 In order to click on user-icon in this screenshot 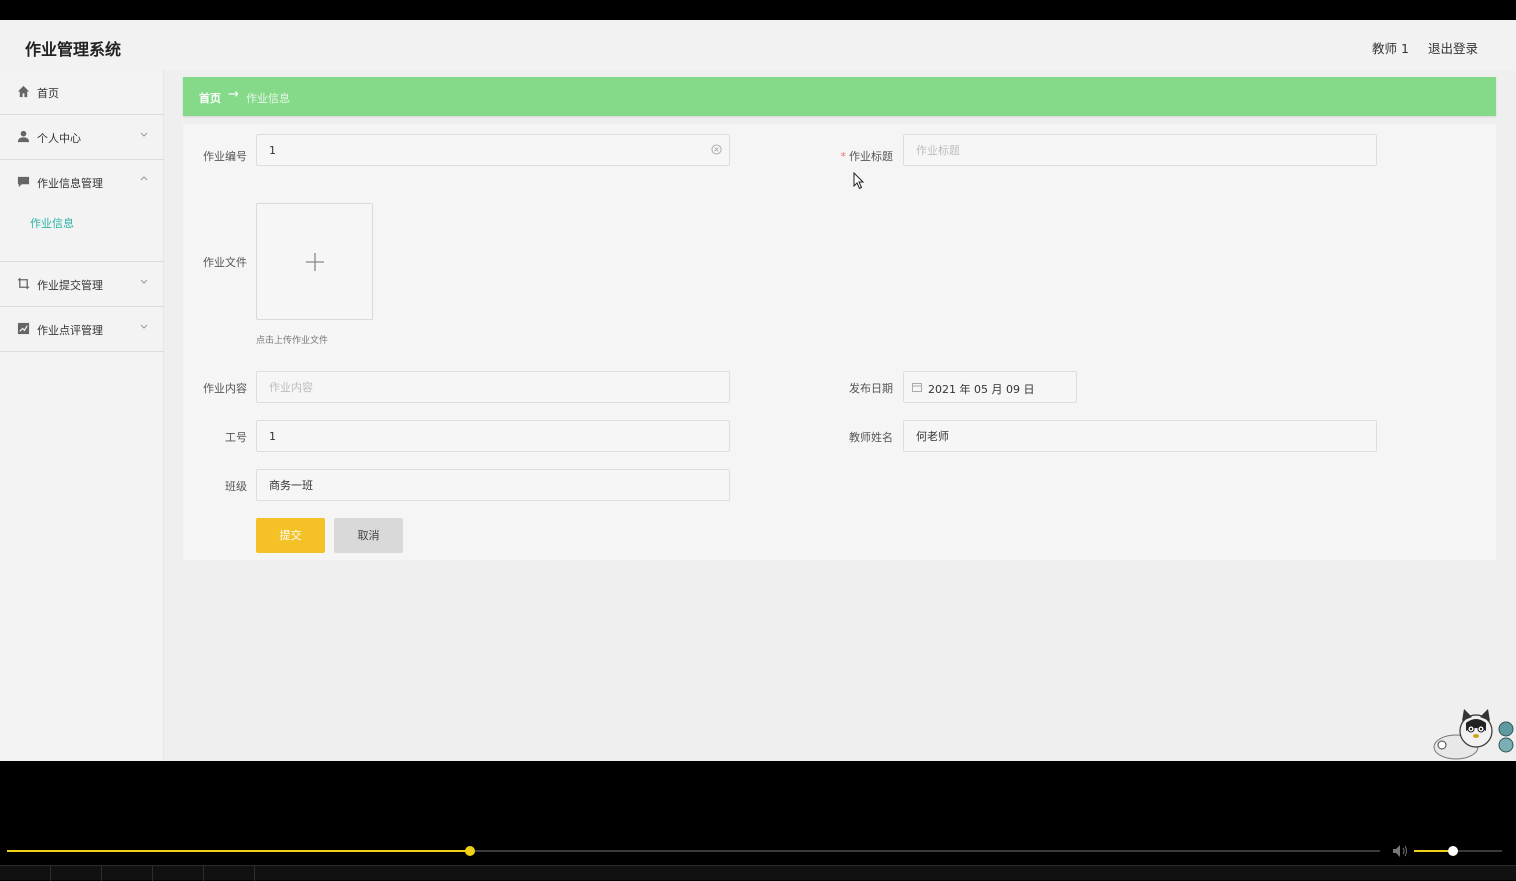, I will do `click(23, 136)`.